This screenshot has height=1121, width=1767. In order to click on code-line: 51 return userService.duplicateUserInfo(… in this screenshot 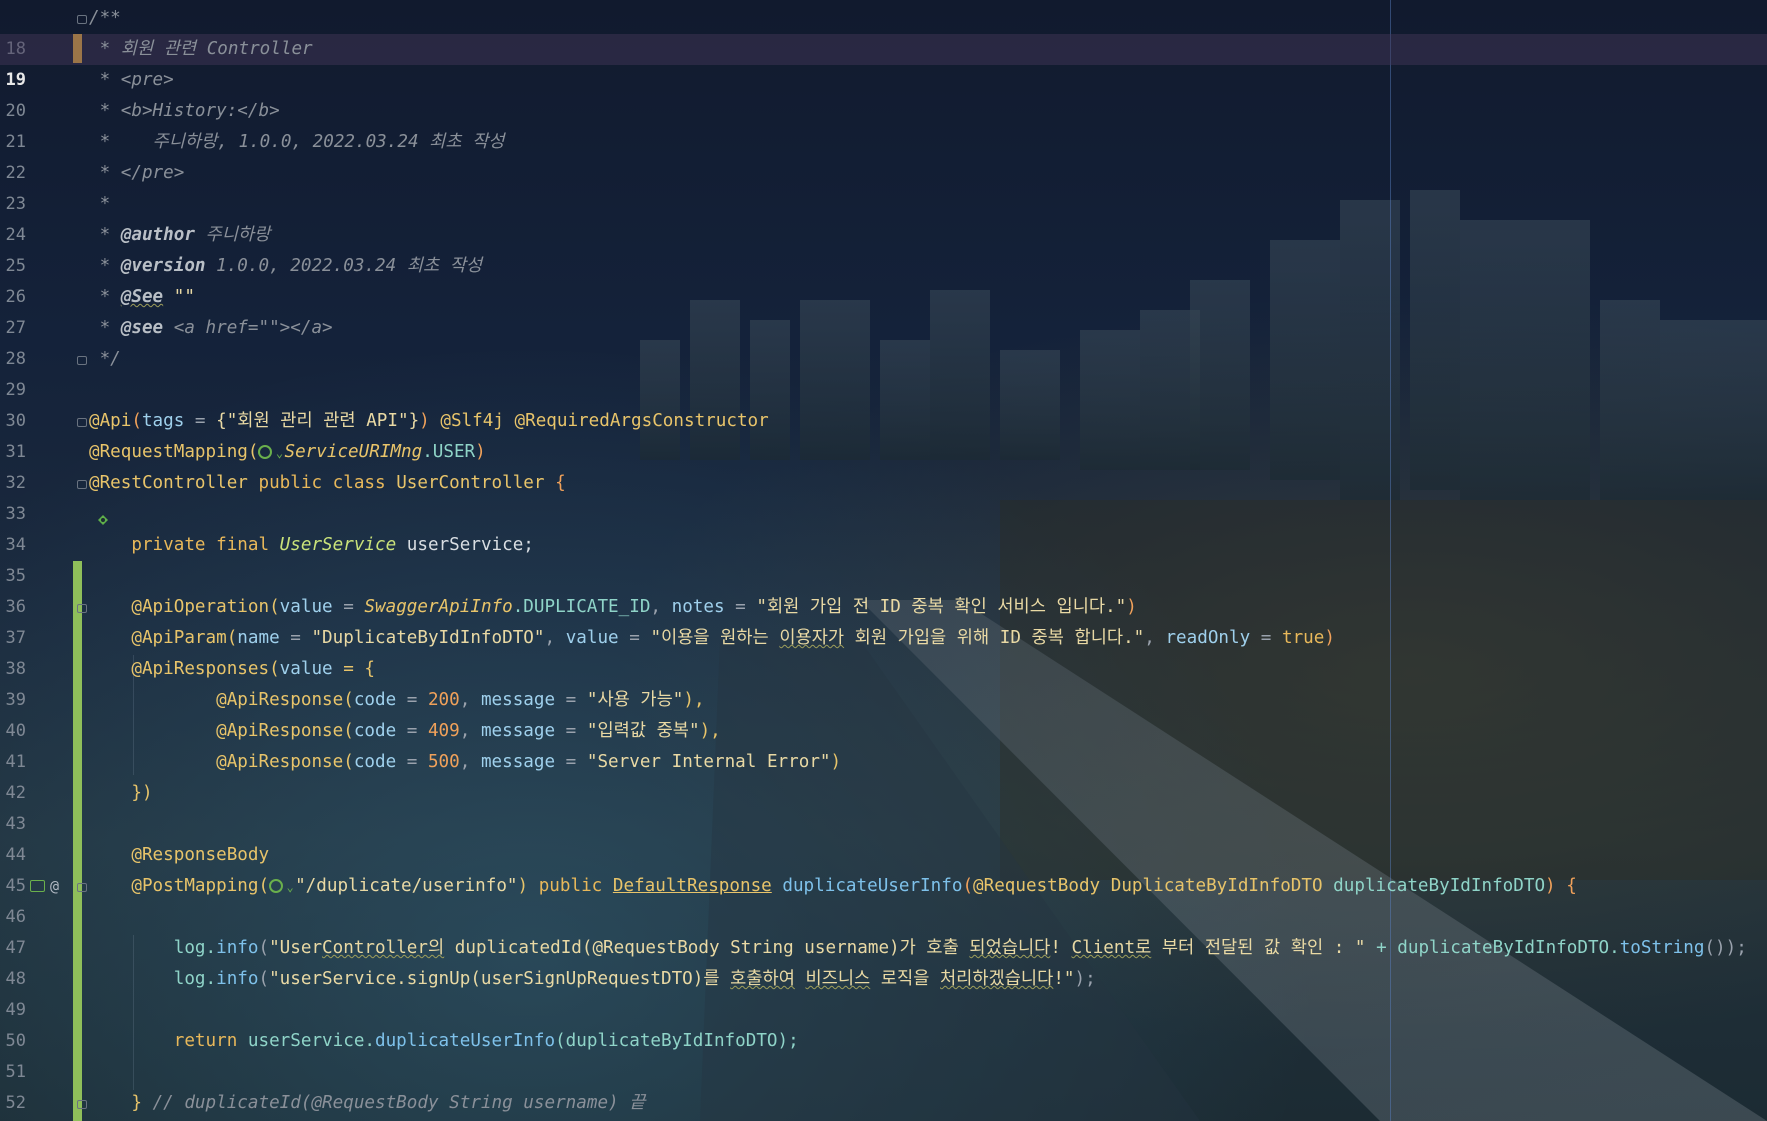, I will do `click(883, 1054)`.